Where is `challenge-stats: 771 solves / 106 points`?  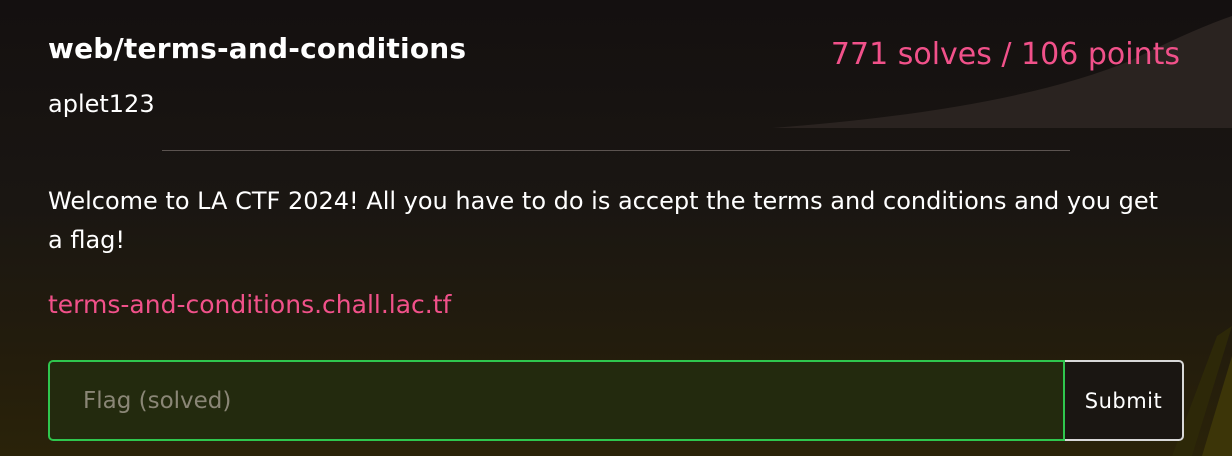 challenge-stats: 771 solves / 106 points is located at coordinates (1005, 54).